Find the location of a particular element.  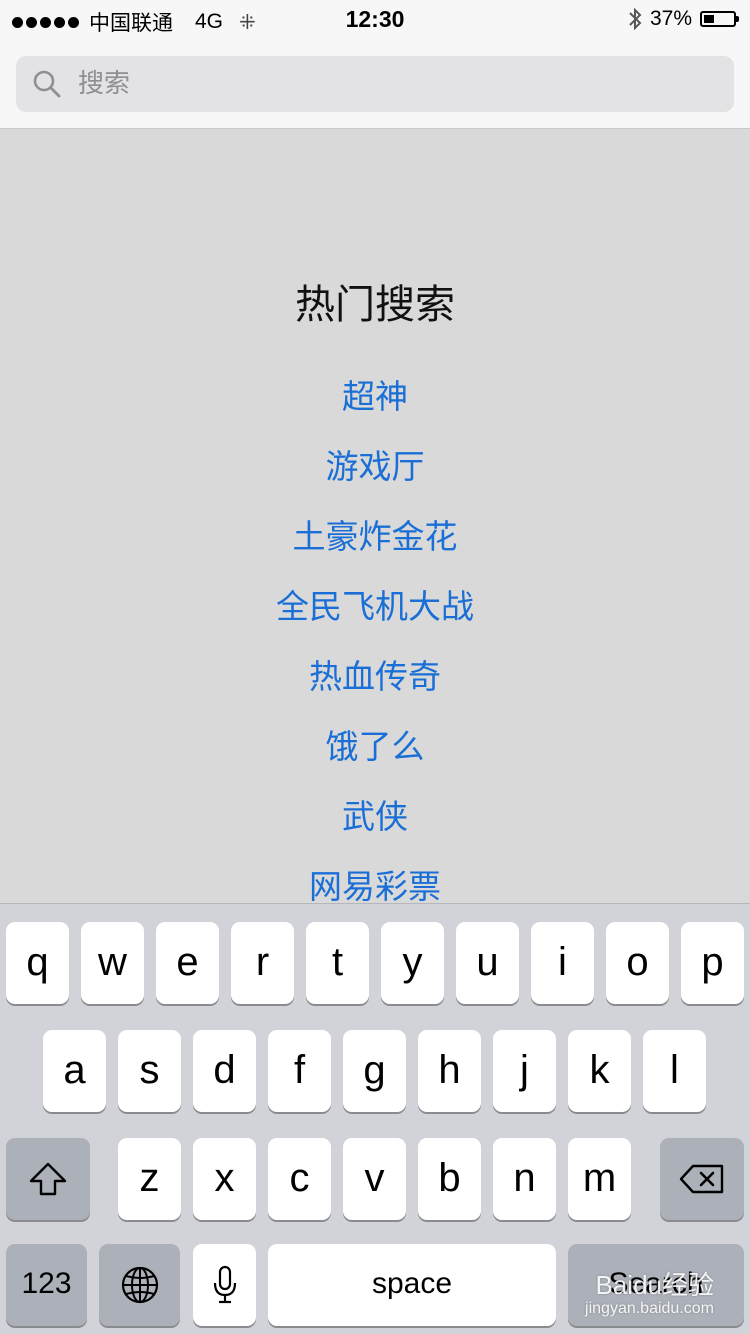

key-z: z is located at coordinates (149, 1179).